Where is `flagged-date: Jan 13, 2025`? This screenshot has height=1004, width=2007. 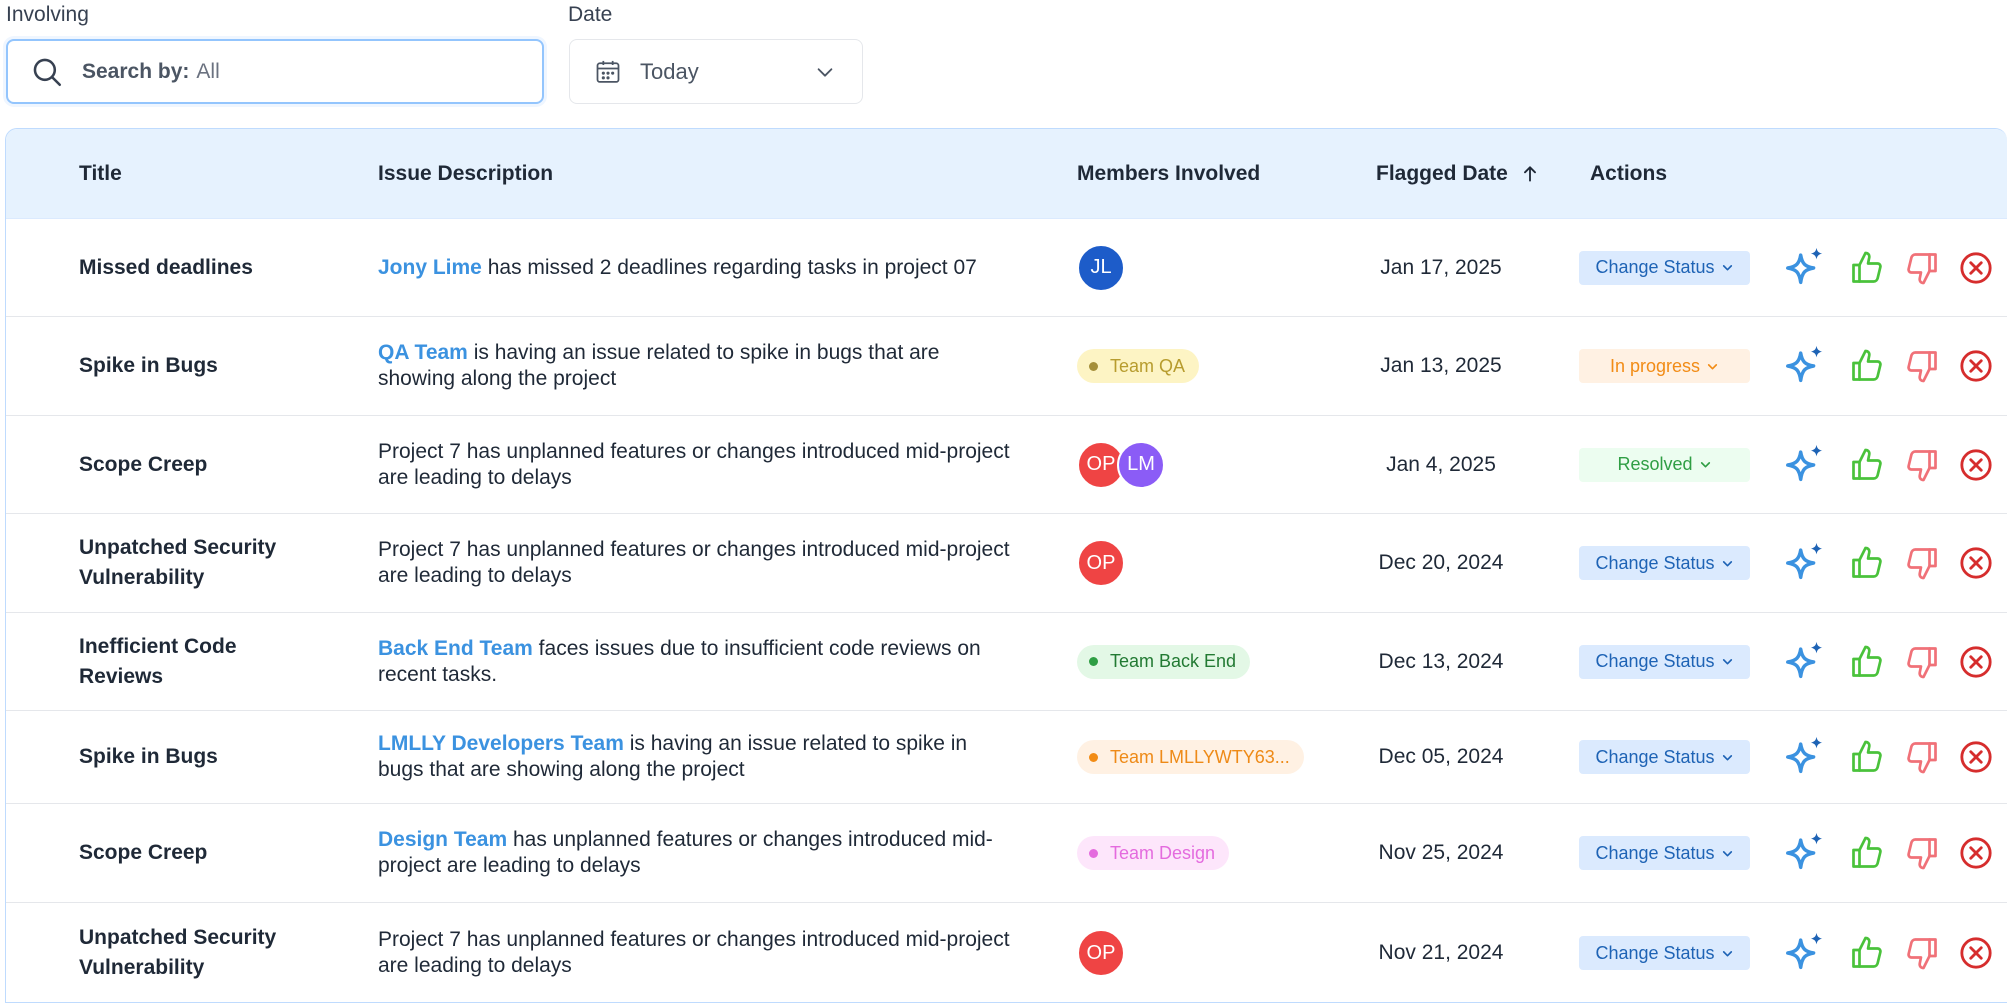 flagged-date: Jan 13, 2025 is located at coordinates (1441, 365).